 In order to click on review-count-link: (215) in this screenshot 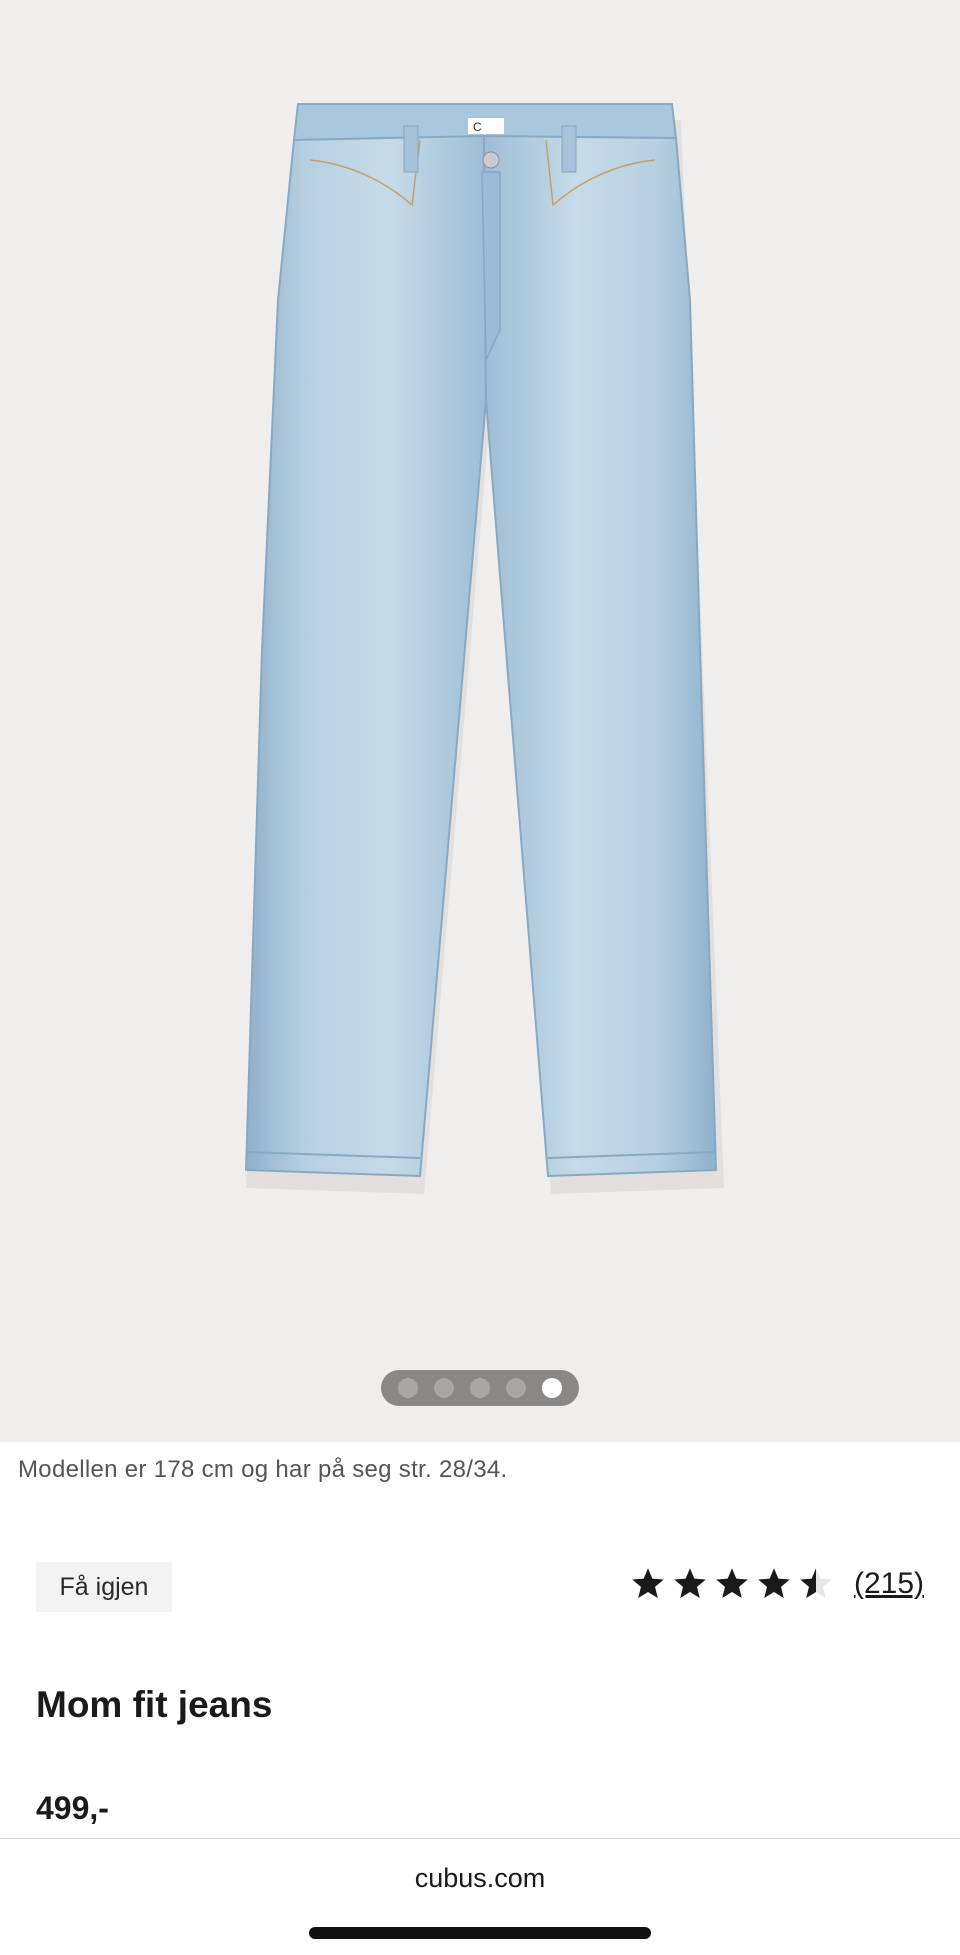, I will do `click(889, 1584)`.